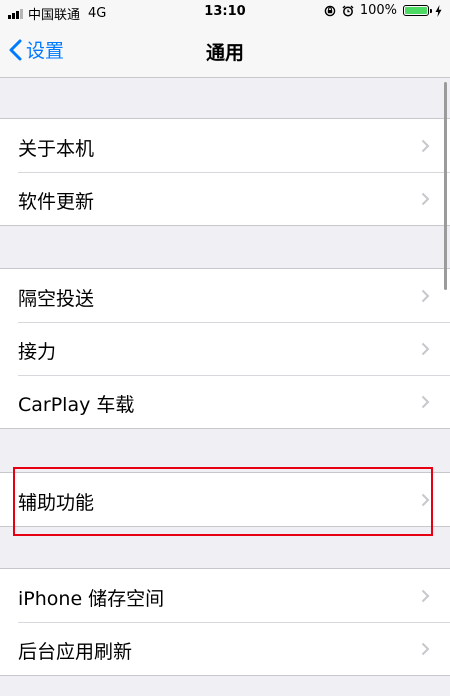 Image resolution: width=450 pixels, height=696 pixels. What do you see at coordinates (330, 10) in the screenshot?
I see `rotation-lock-icon` at bounding box center [330, 10].